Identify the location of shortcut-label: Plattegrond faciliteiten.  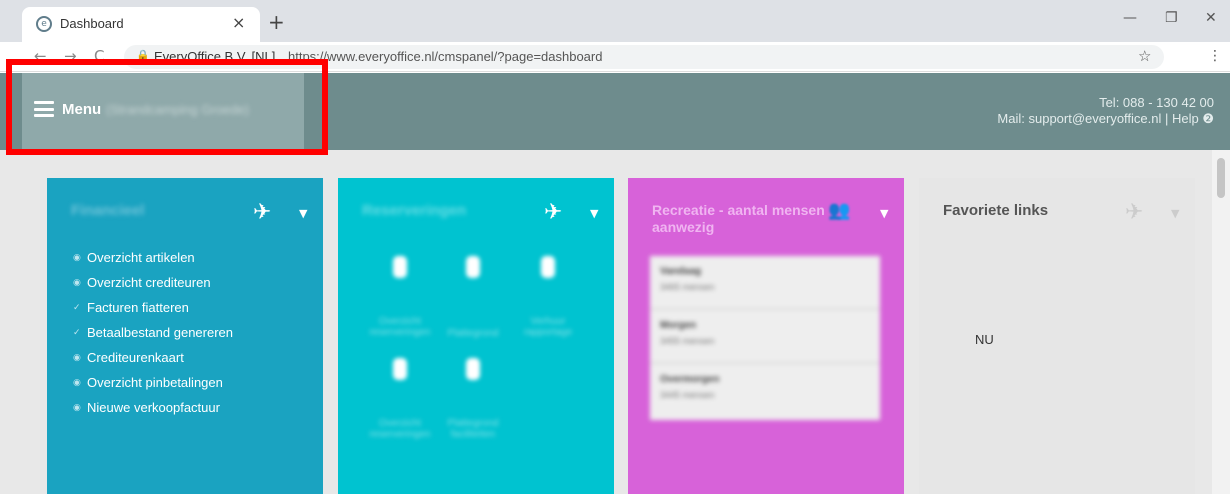
(473, 429).